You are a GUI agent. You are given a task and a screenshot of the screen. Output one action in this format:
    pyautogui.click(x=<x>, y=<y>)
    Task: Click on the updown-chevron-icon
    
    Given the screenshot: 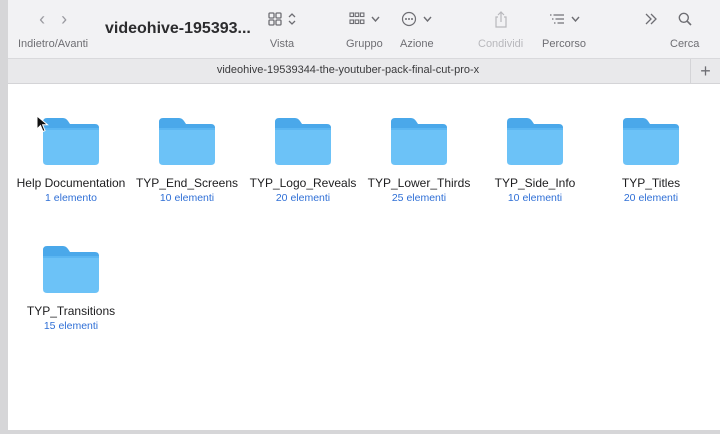 What is the action you would take?
    pyautogui.click(x=292, y=19)
    